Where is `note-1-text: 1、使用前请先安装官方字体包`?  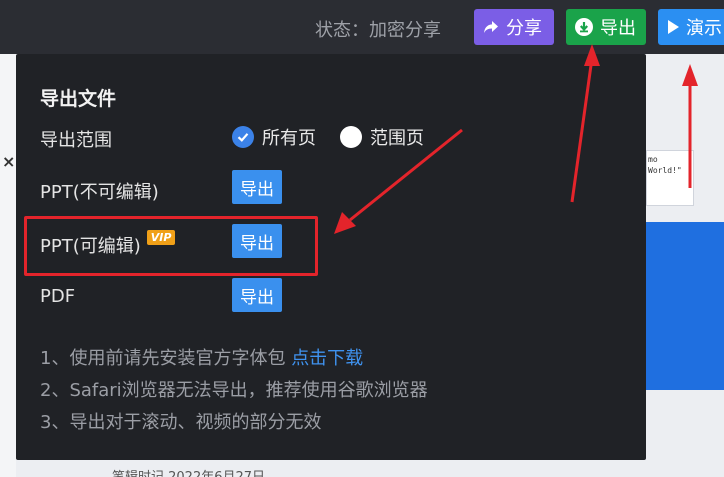
note-1-text: 1、使用前请先安装官方字体包 is located at coordinates (166, 358).